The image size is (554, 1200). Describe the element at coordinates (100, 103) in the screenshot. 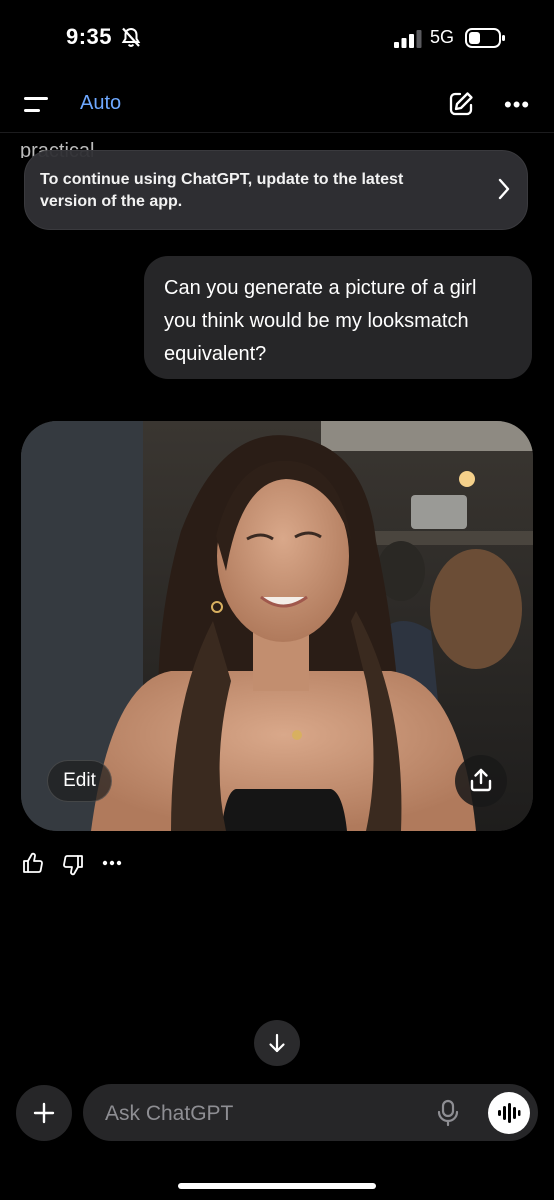

I see `model-selector: Auto` at that location.